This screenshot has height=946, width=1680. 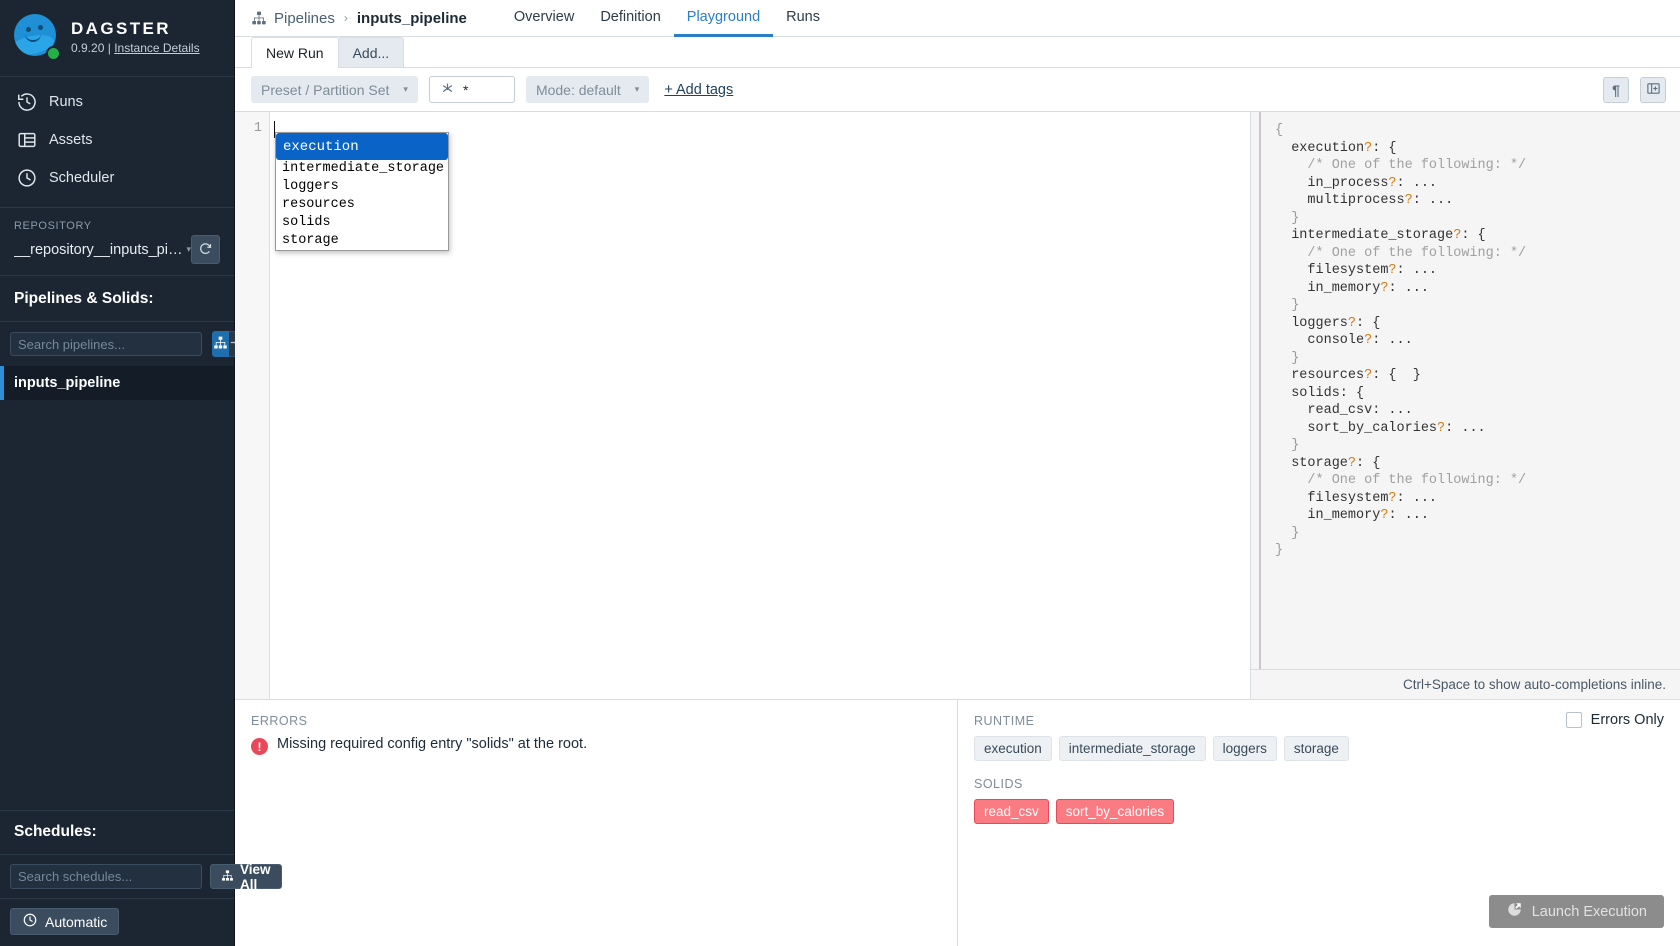 What do you see at coordinates (1573, 720) in the screenshot?
I see `errors-only-checkbox` at bounding box center [1573, 720].